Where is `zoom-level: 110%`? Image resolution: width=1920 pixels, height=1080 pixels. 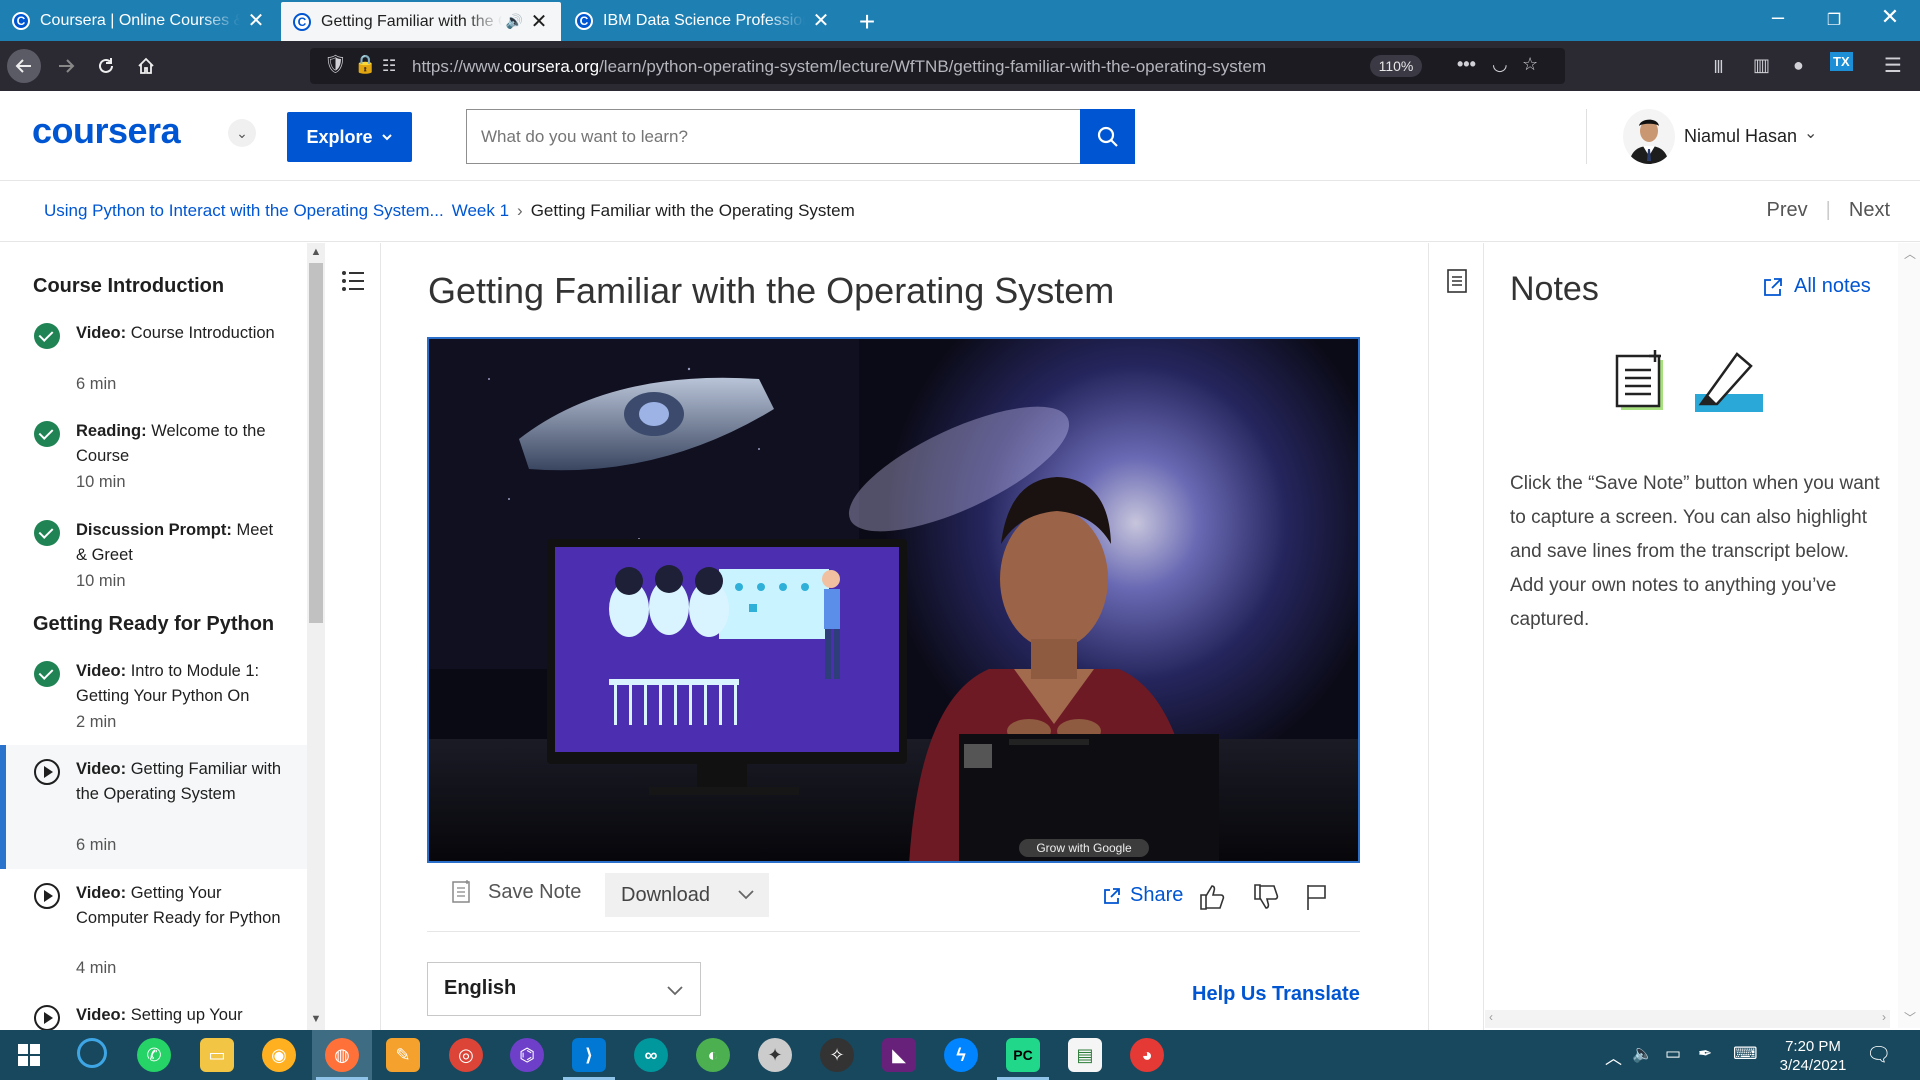 zoom-level: 110% is located at coordinates (1396, 66).